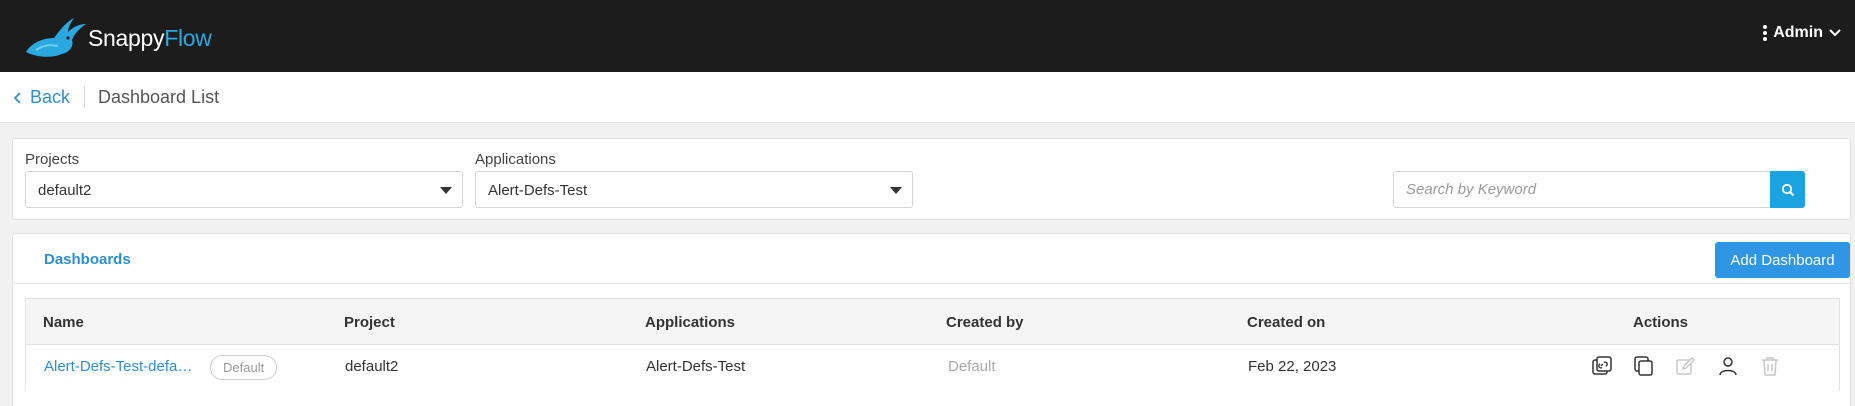 The width and height of the screenshot is (1855, 406). Describe the element at coordinates (1798, 32) in the screenshot. I see `user-menu-label: Admin` at that location.